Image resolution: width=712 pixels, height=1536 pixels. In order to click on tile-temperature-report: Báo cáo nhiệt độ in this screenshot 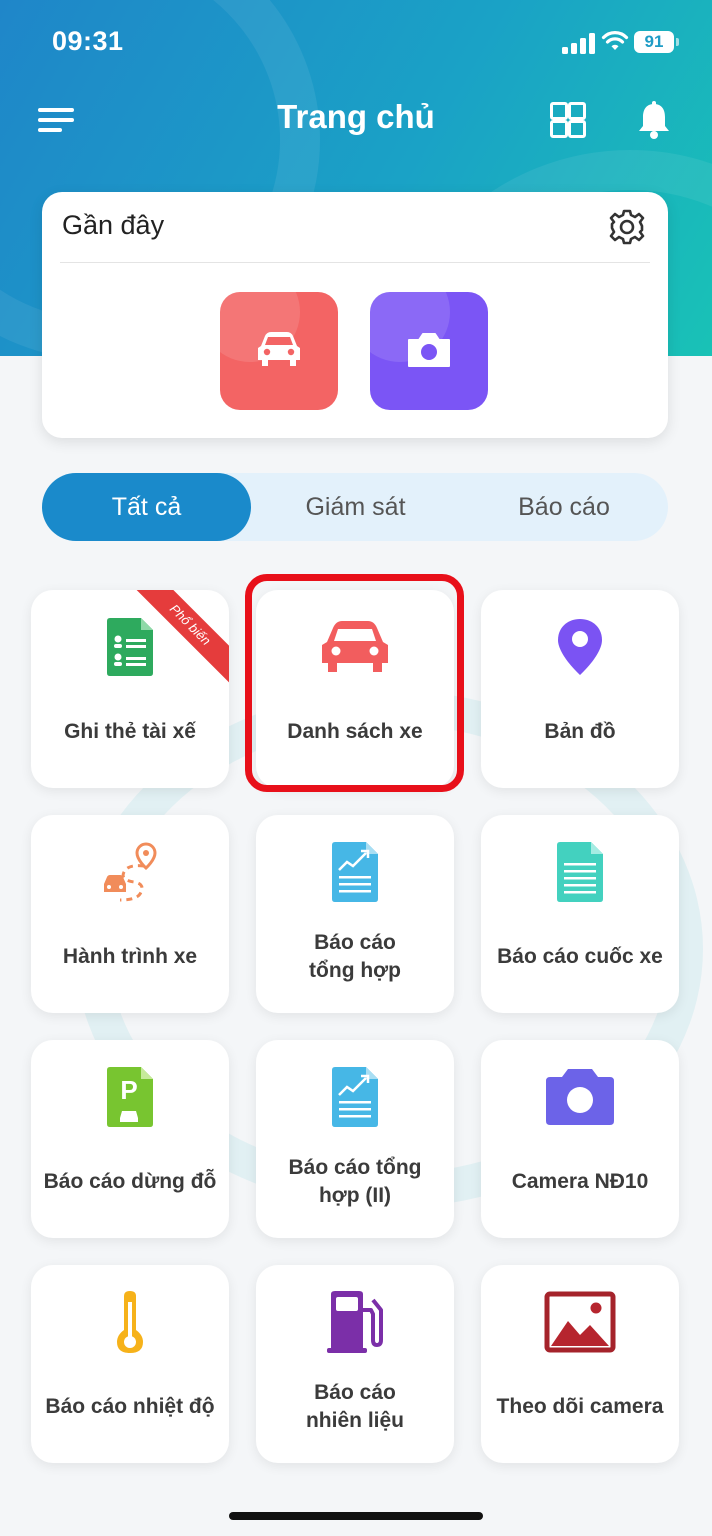, I will do `click(130, 1364)`.